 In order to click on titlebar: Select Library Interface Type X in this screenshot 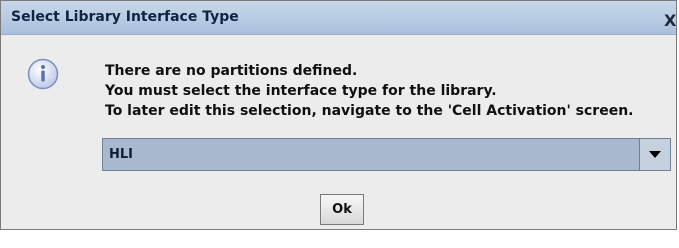, I will do `click(338, 18)`.